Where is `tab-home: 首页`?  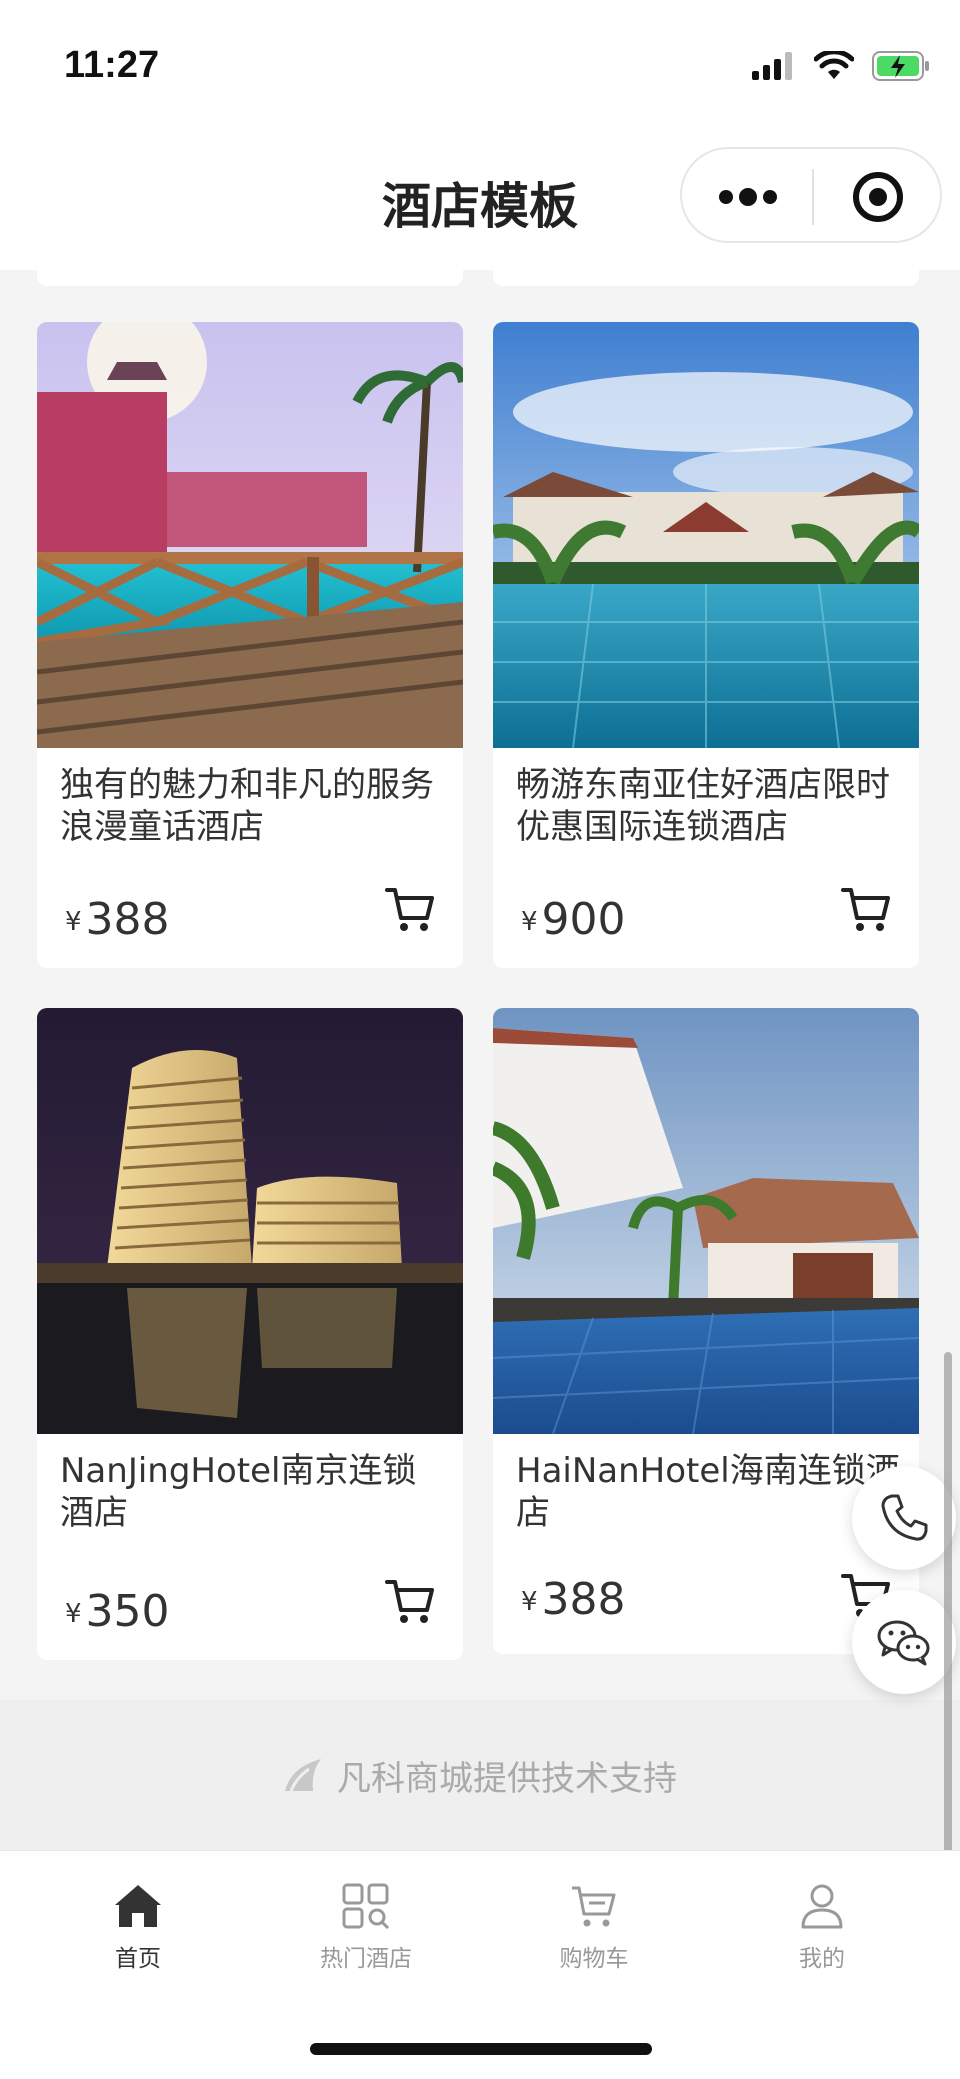 tab-home: 首页 is located at coordinates (138, 1928).